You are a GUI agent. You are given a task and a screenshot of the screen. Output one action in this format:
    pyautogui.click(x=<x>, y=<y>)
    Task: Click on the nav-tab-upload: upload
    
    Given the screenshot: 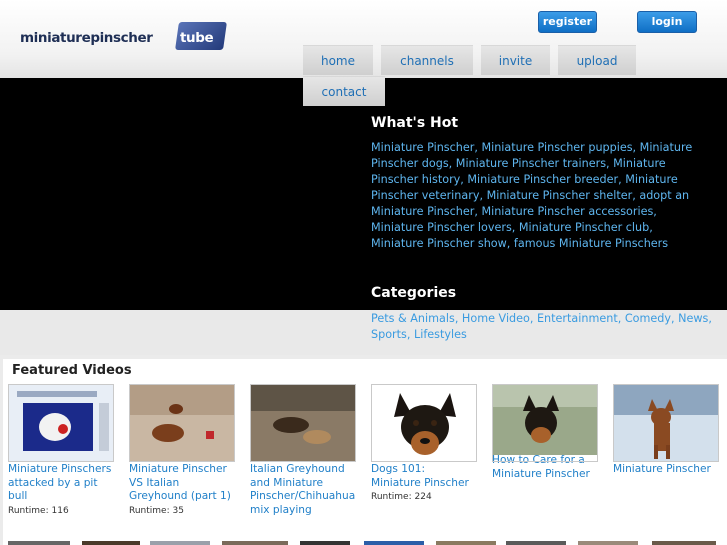 What is the action you would take?
    pyautogui.click(x=597, y=60)
    